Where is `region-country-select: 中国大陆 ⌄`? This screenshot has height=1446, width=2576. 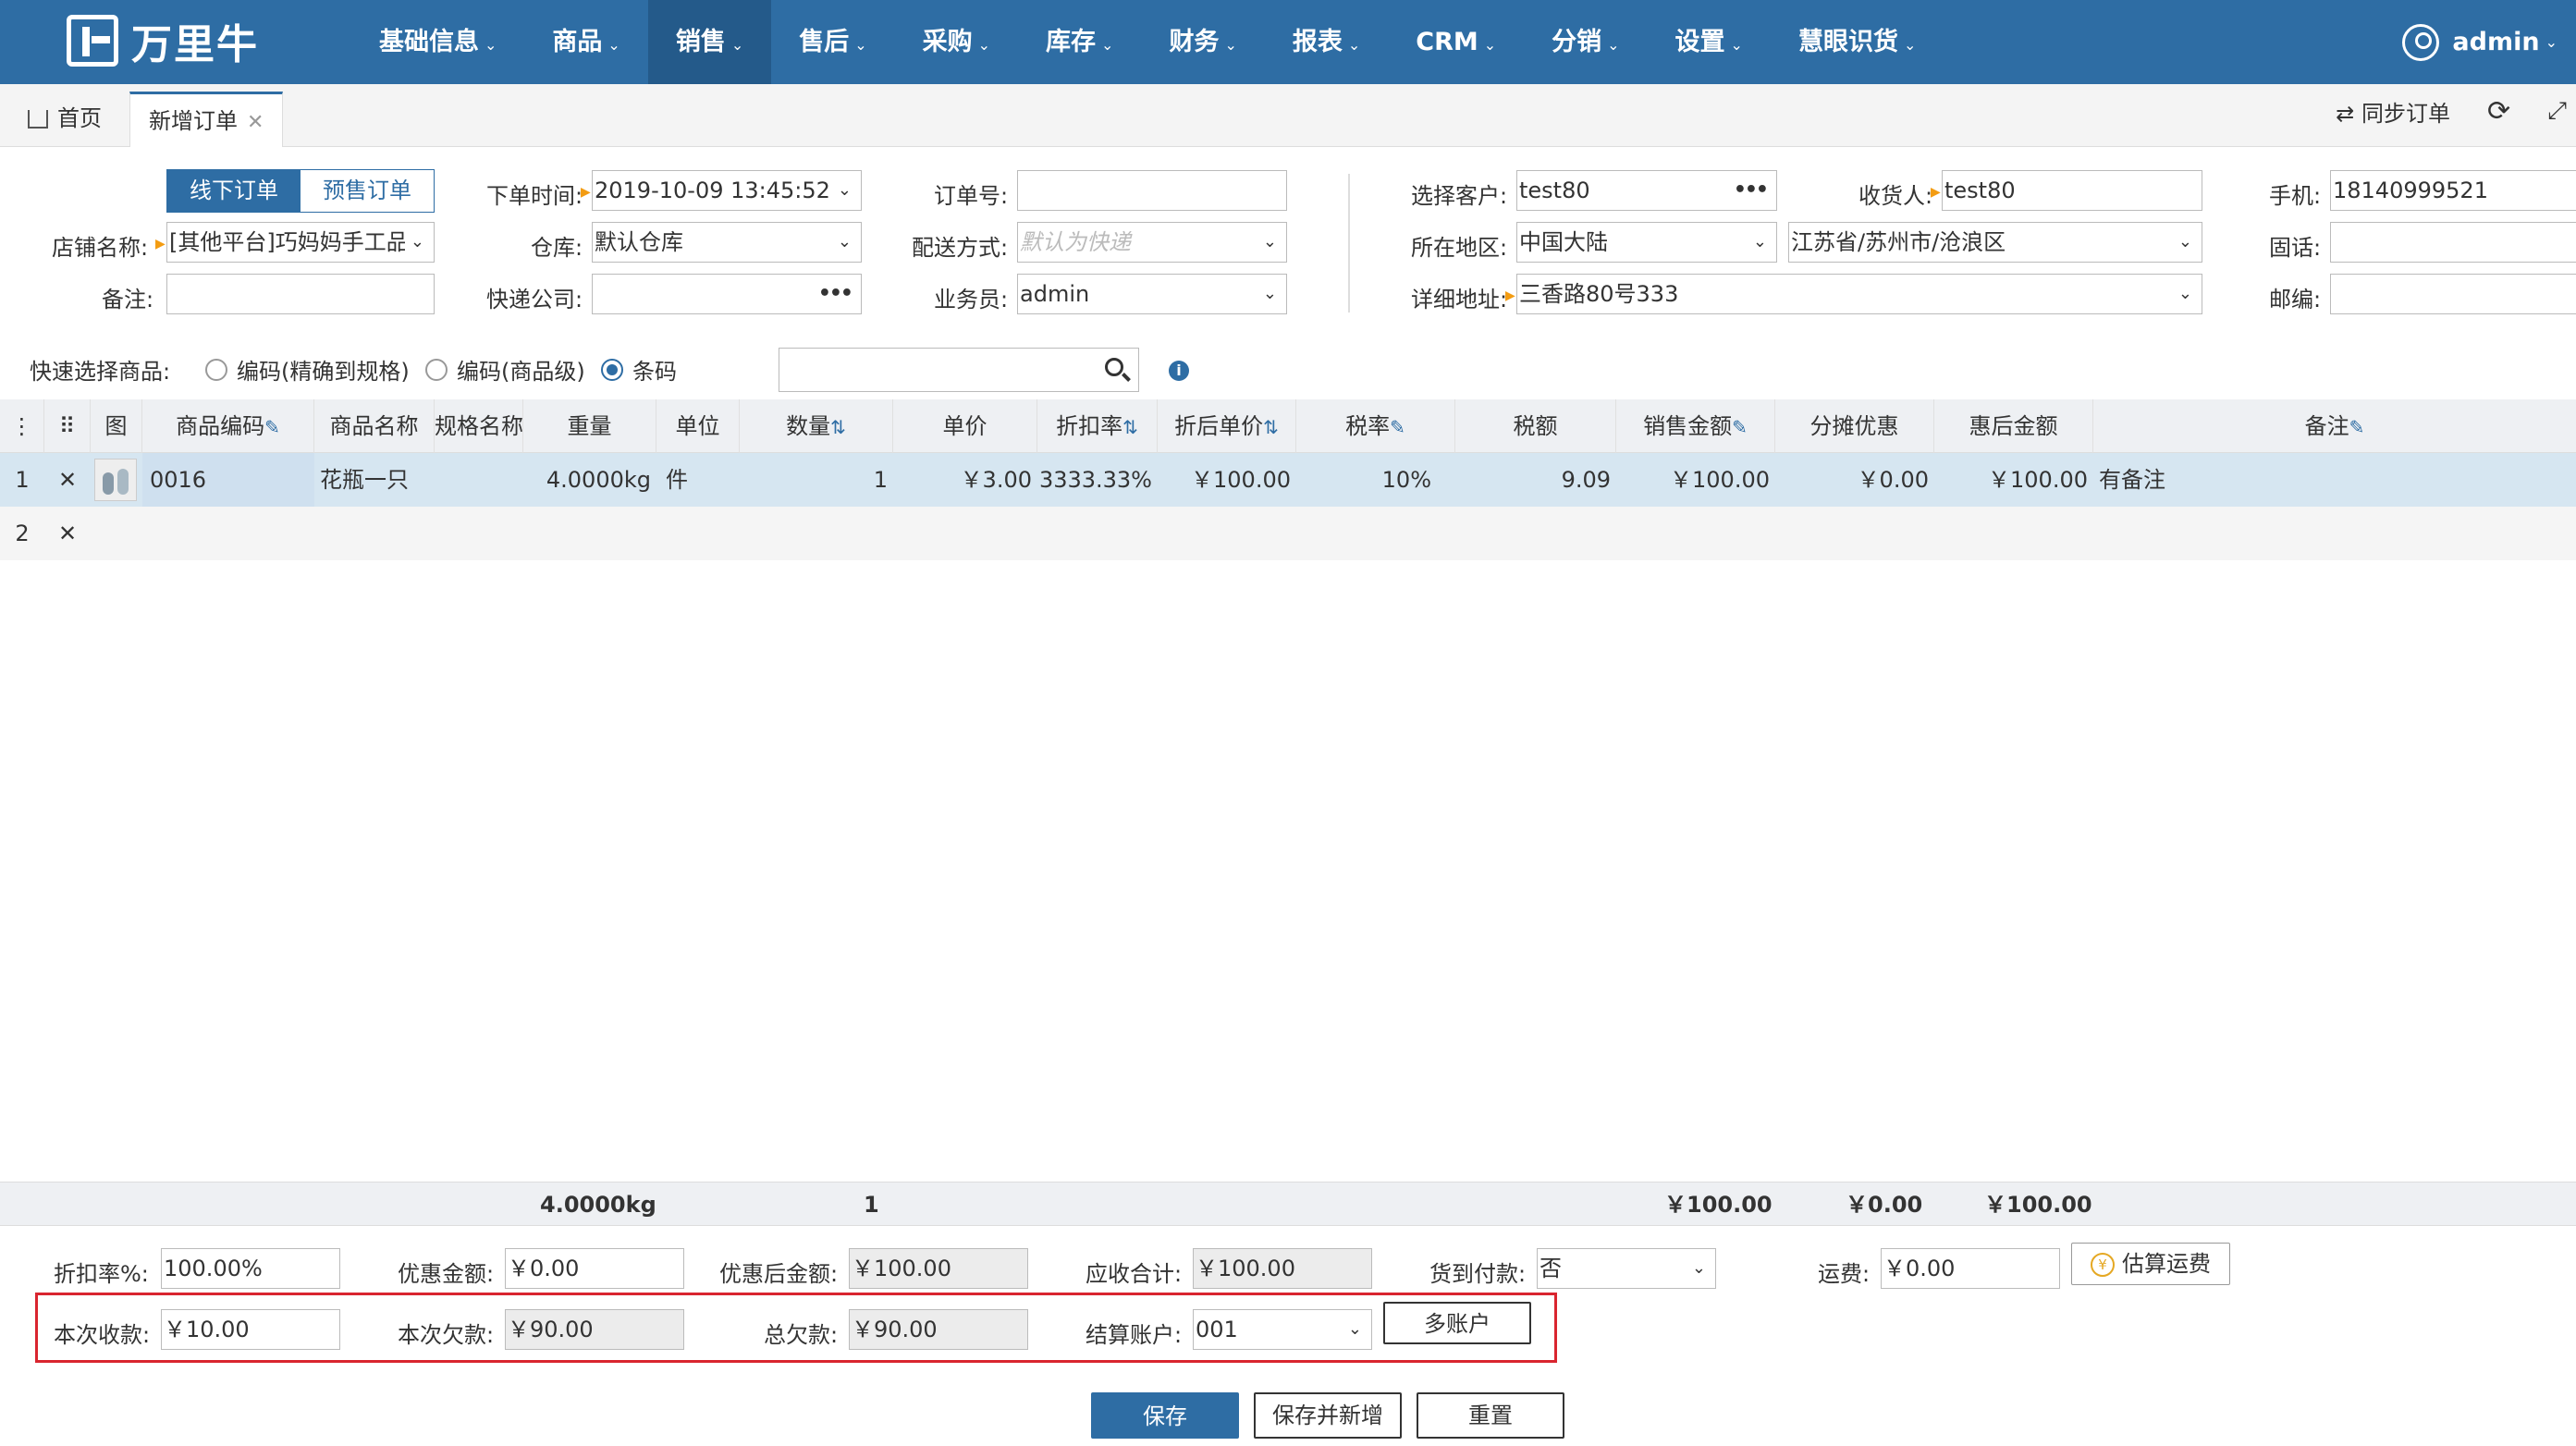
region-country-select: 中国大陆 ⌄ is located at coordinates (1647, 242).